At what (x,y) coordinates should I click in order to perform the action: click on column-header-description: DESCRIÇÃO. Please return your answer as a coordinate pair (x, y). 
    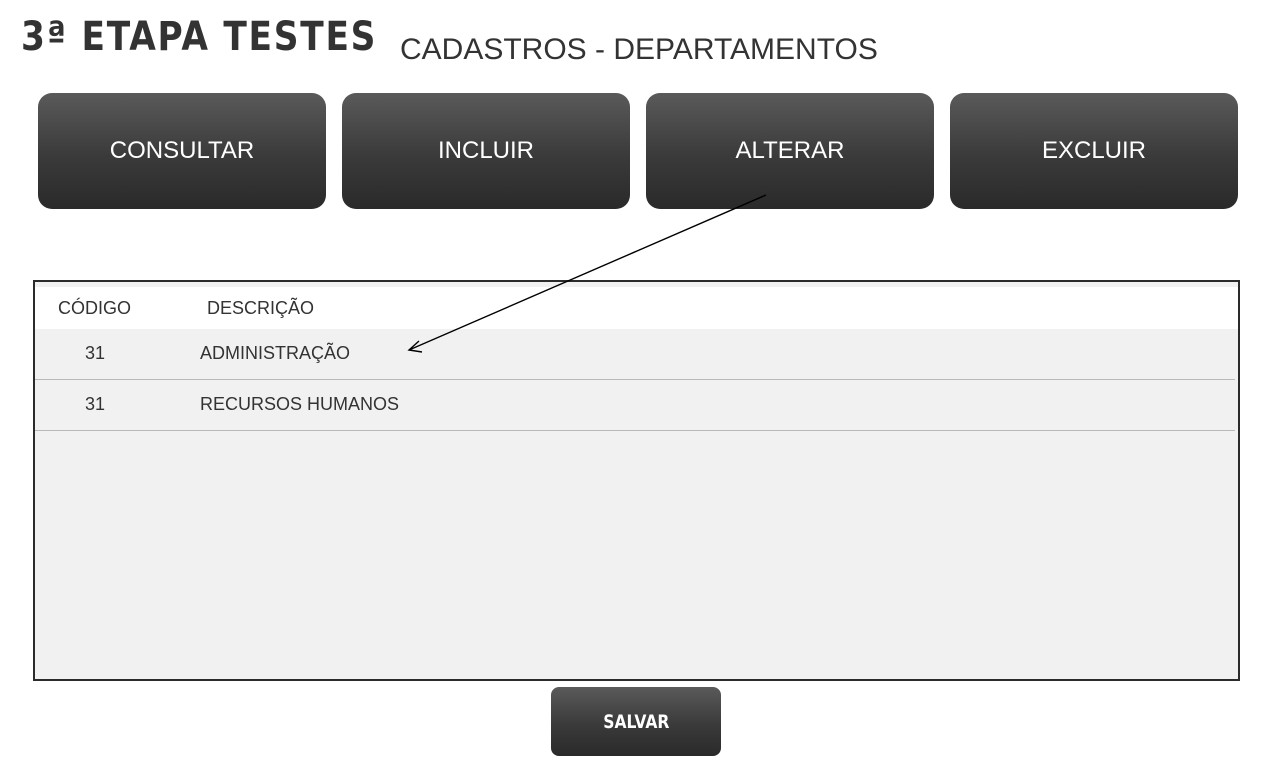
    Looking at the image, I should click on (261, 308).